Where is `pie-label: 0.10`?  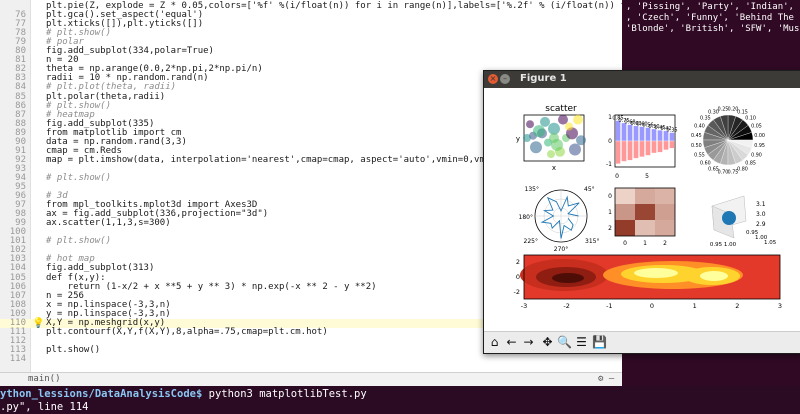
pie-label: 0.10 is located at coordinates (750, 118).